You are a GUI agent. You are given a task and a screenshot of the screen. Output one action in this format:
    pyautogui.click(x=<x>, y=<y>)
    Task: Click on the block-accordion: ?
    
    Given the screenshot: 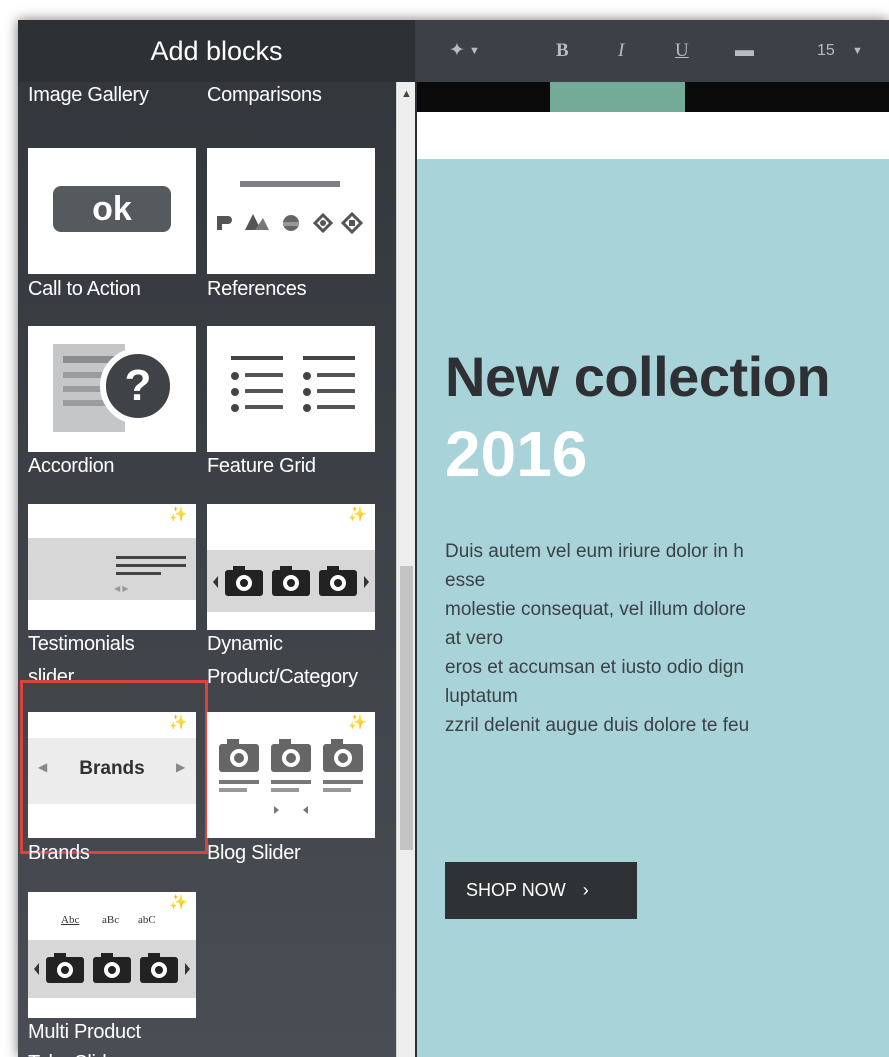 What is the action you would take?
    pyautogui.click(x=112, y=389)
    